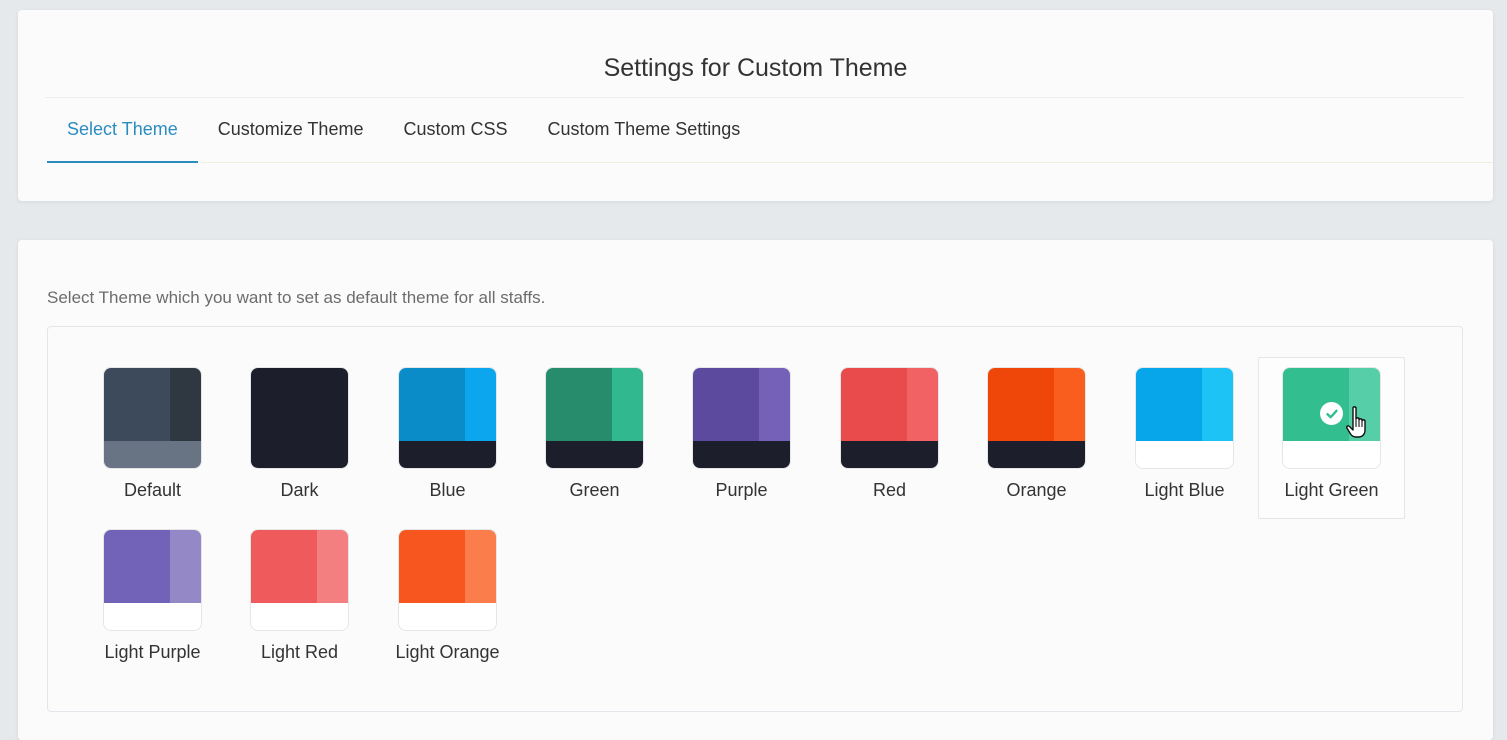  I want to click on tab-custom-css: Custom CSS, so click(455, 130).